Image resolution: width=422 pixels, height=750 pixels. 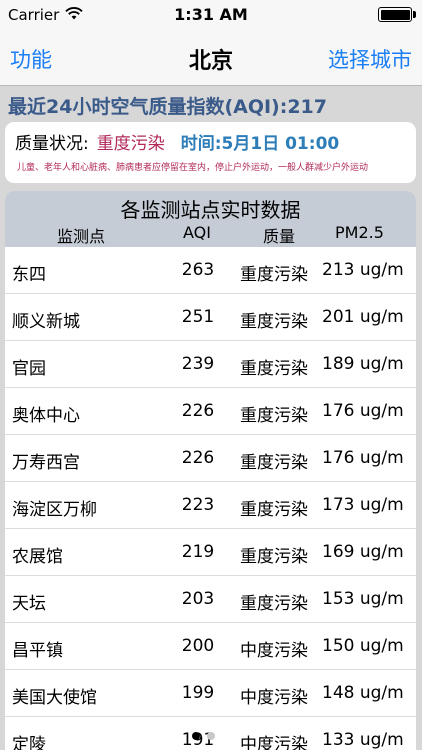 I want to click on station-aqi: 199, so click(x=198, y=693).